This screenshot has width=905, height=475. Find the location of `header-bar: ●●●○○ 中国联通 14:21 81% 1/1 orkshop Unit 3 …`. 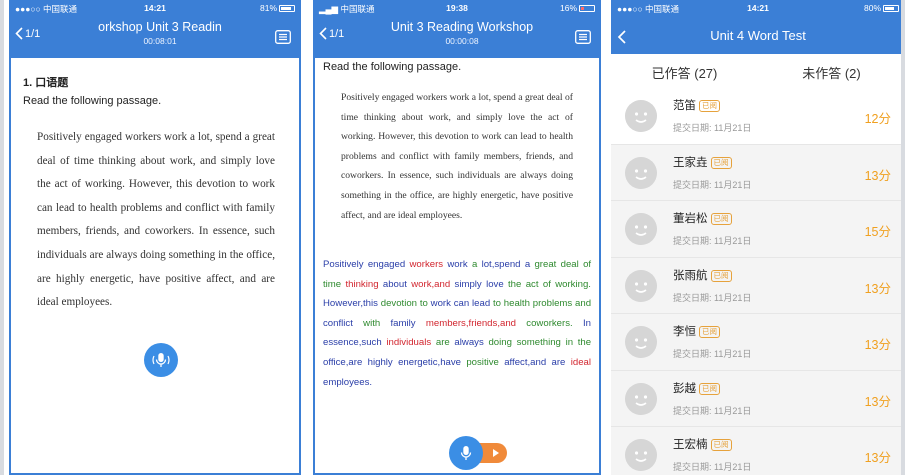

header-bar: ●●●○○ 中国联通 14:21 81% 1/1 orkshop Unit 3 … is located at coordinates (155, 29).